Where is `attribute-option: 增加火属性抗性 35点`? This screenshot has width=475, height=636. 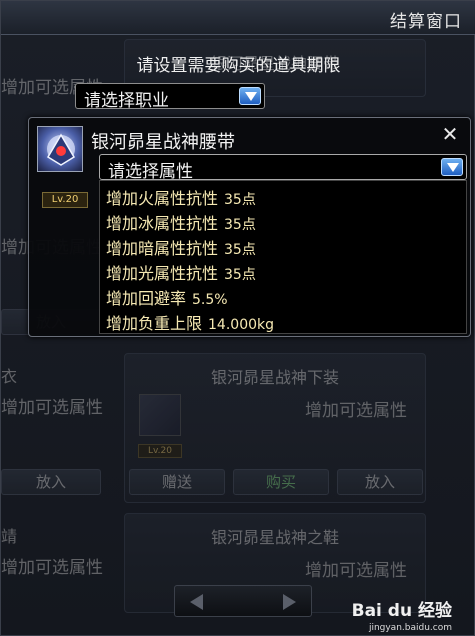 attribute-option: 增加火属性抗性 35点 is located at coordinates (181, 197).